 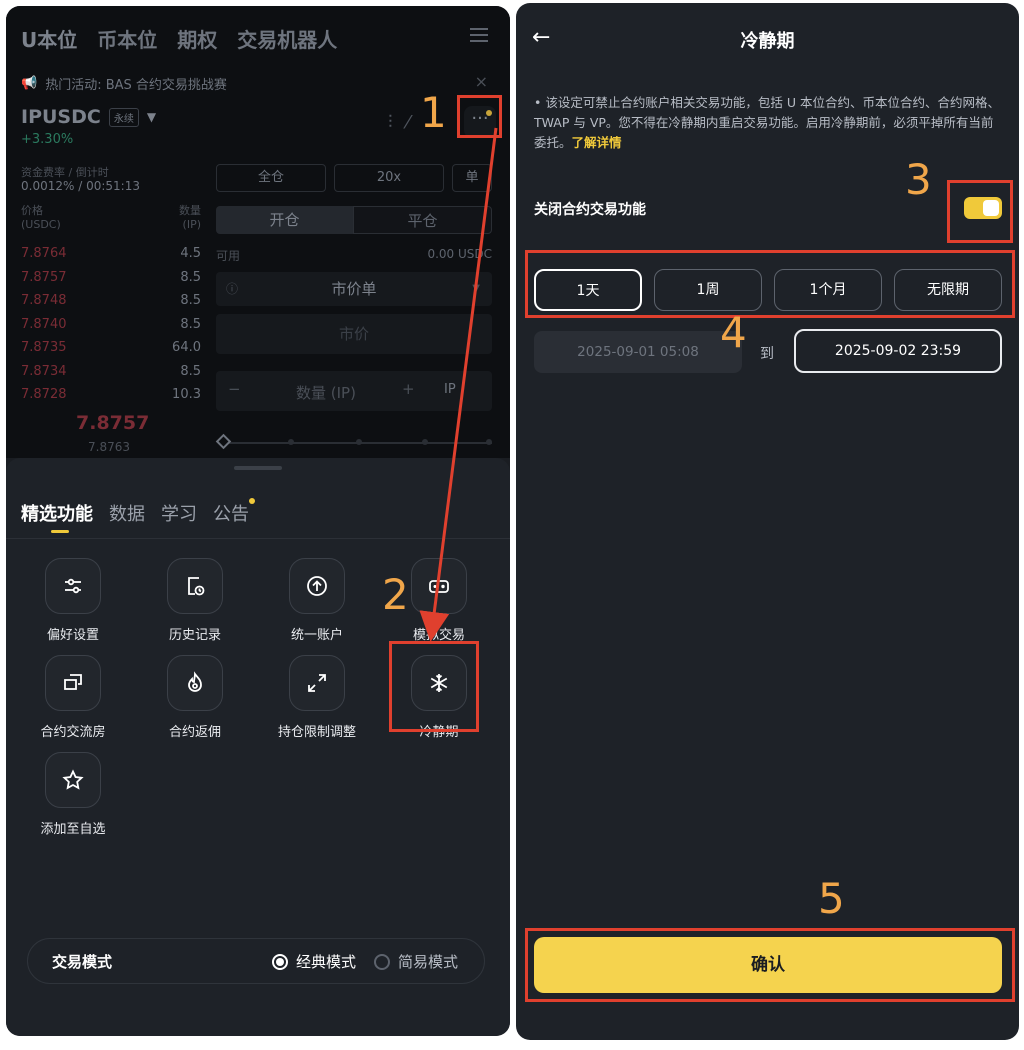 I want to click on price-change: +3.30%, so click(x=47, y=139).